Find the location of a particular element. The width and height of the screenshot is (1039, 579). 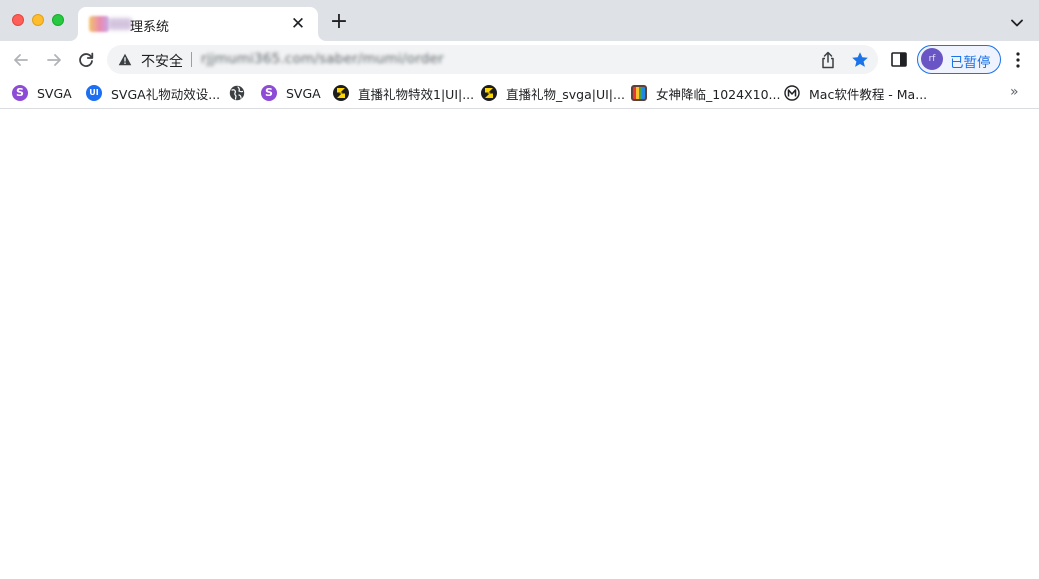

url-text: rjjmumi365.com/saber/mumi/order is located at coordinates (322, 59).